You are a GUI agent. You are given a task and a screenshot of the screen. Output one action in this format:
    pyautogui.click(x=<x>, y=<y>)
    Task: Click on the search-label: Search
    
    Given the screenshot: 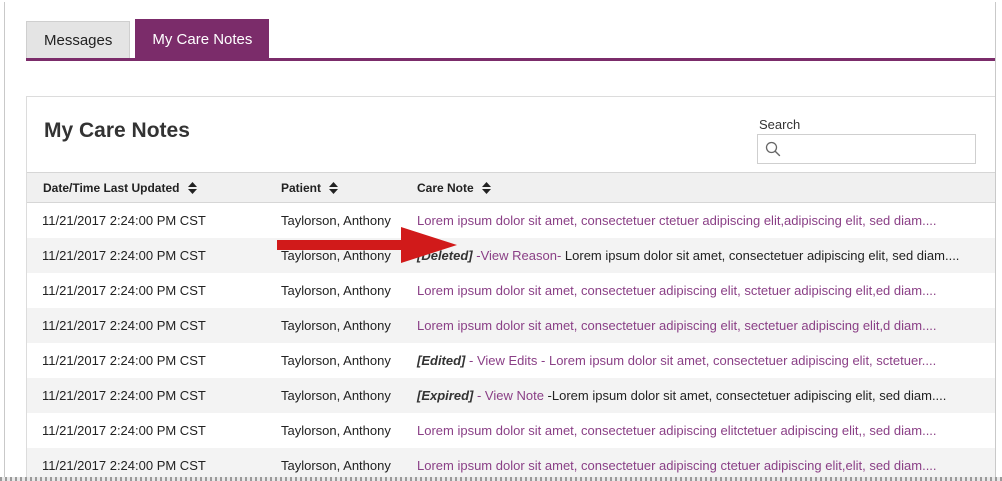 What is the action you would take?
    pyautogui.click(x=780, y=124)
    